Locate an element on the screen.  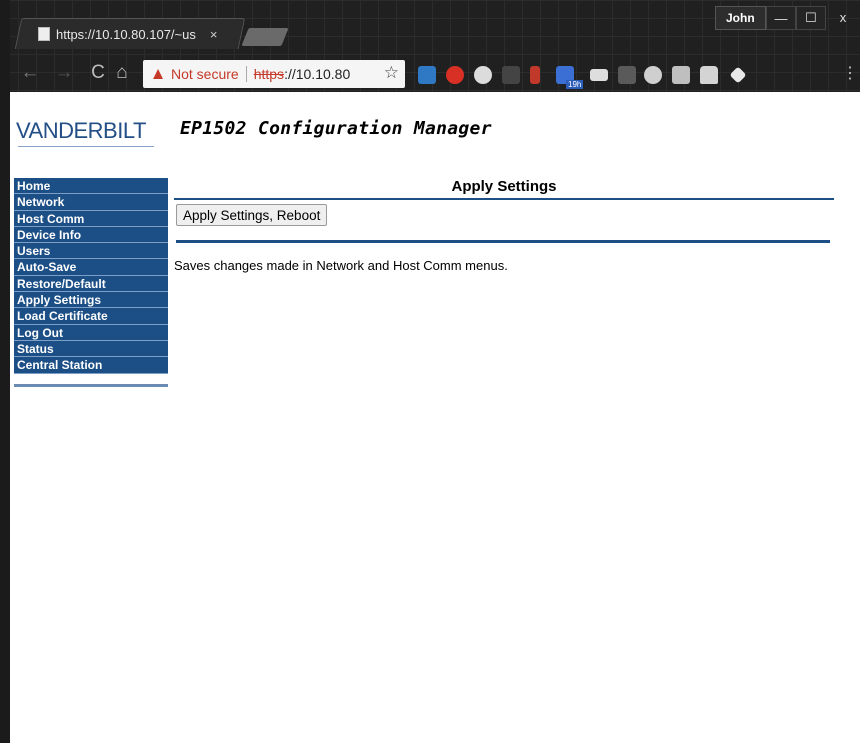
sidebar-item-network: Network is located at coordinates (91, 202).